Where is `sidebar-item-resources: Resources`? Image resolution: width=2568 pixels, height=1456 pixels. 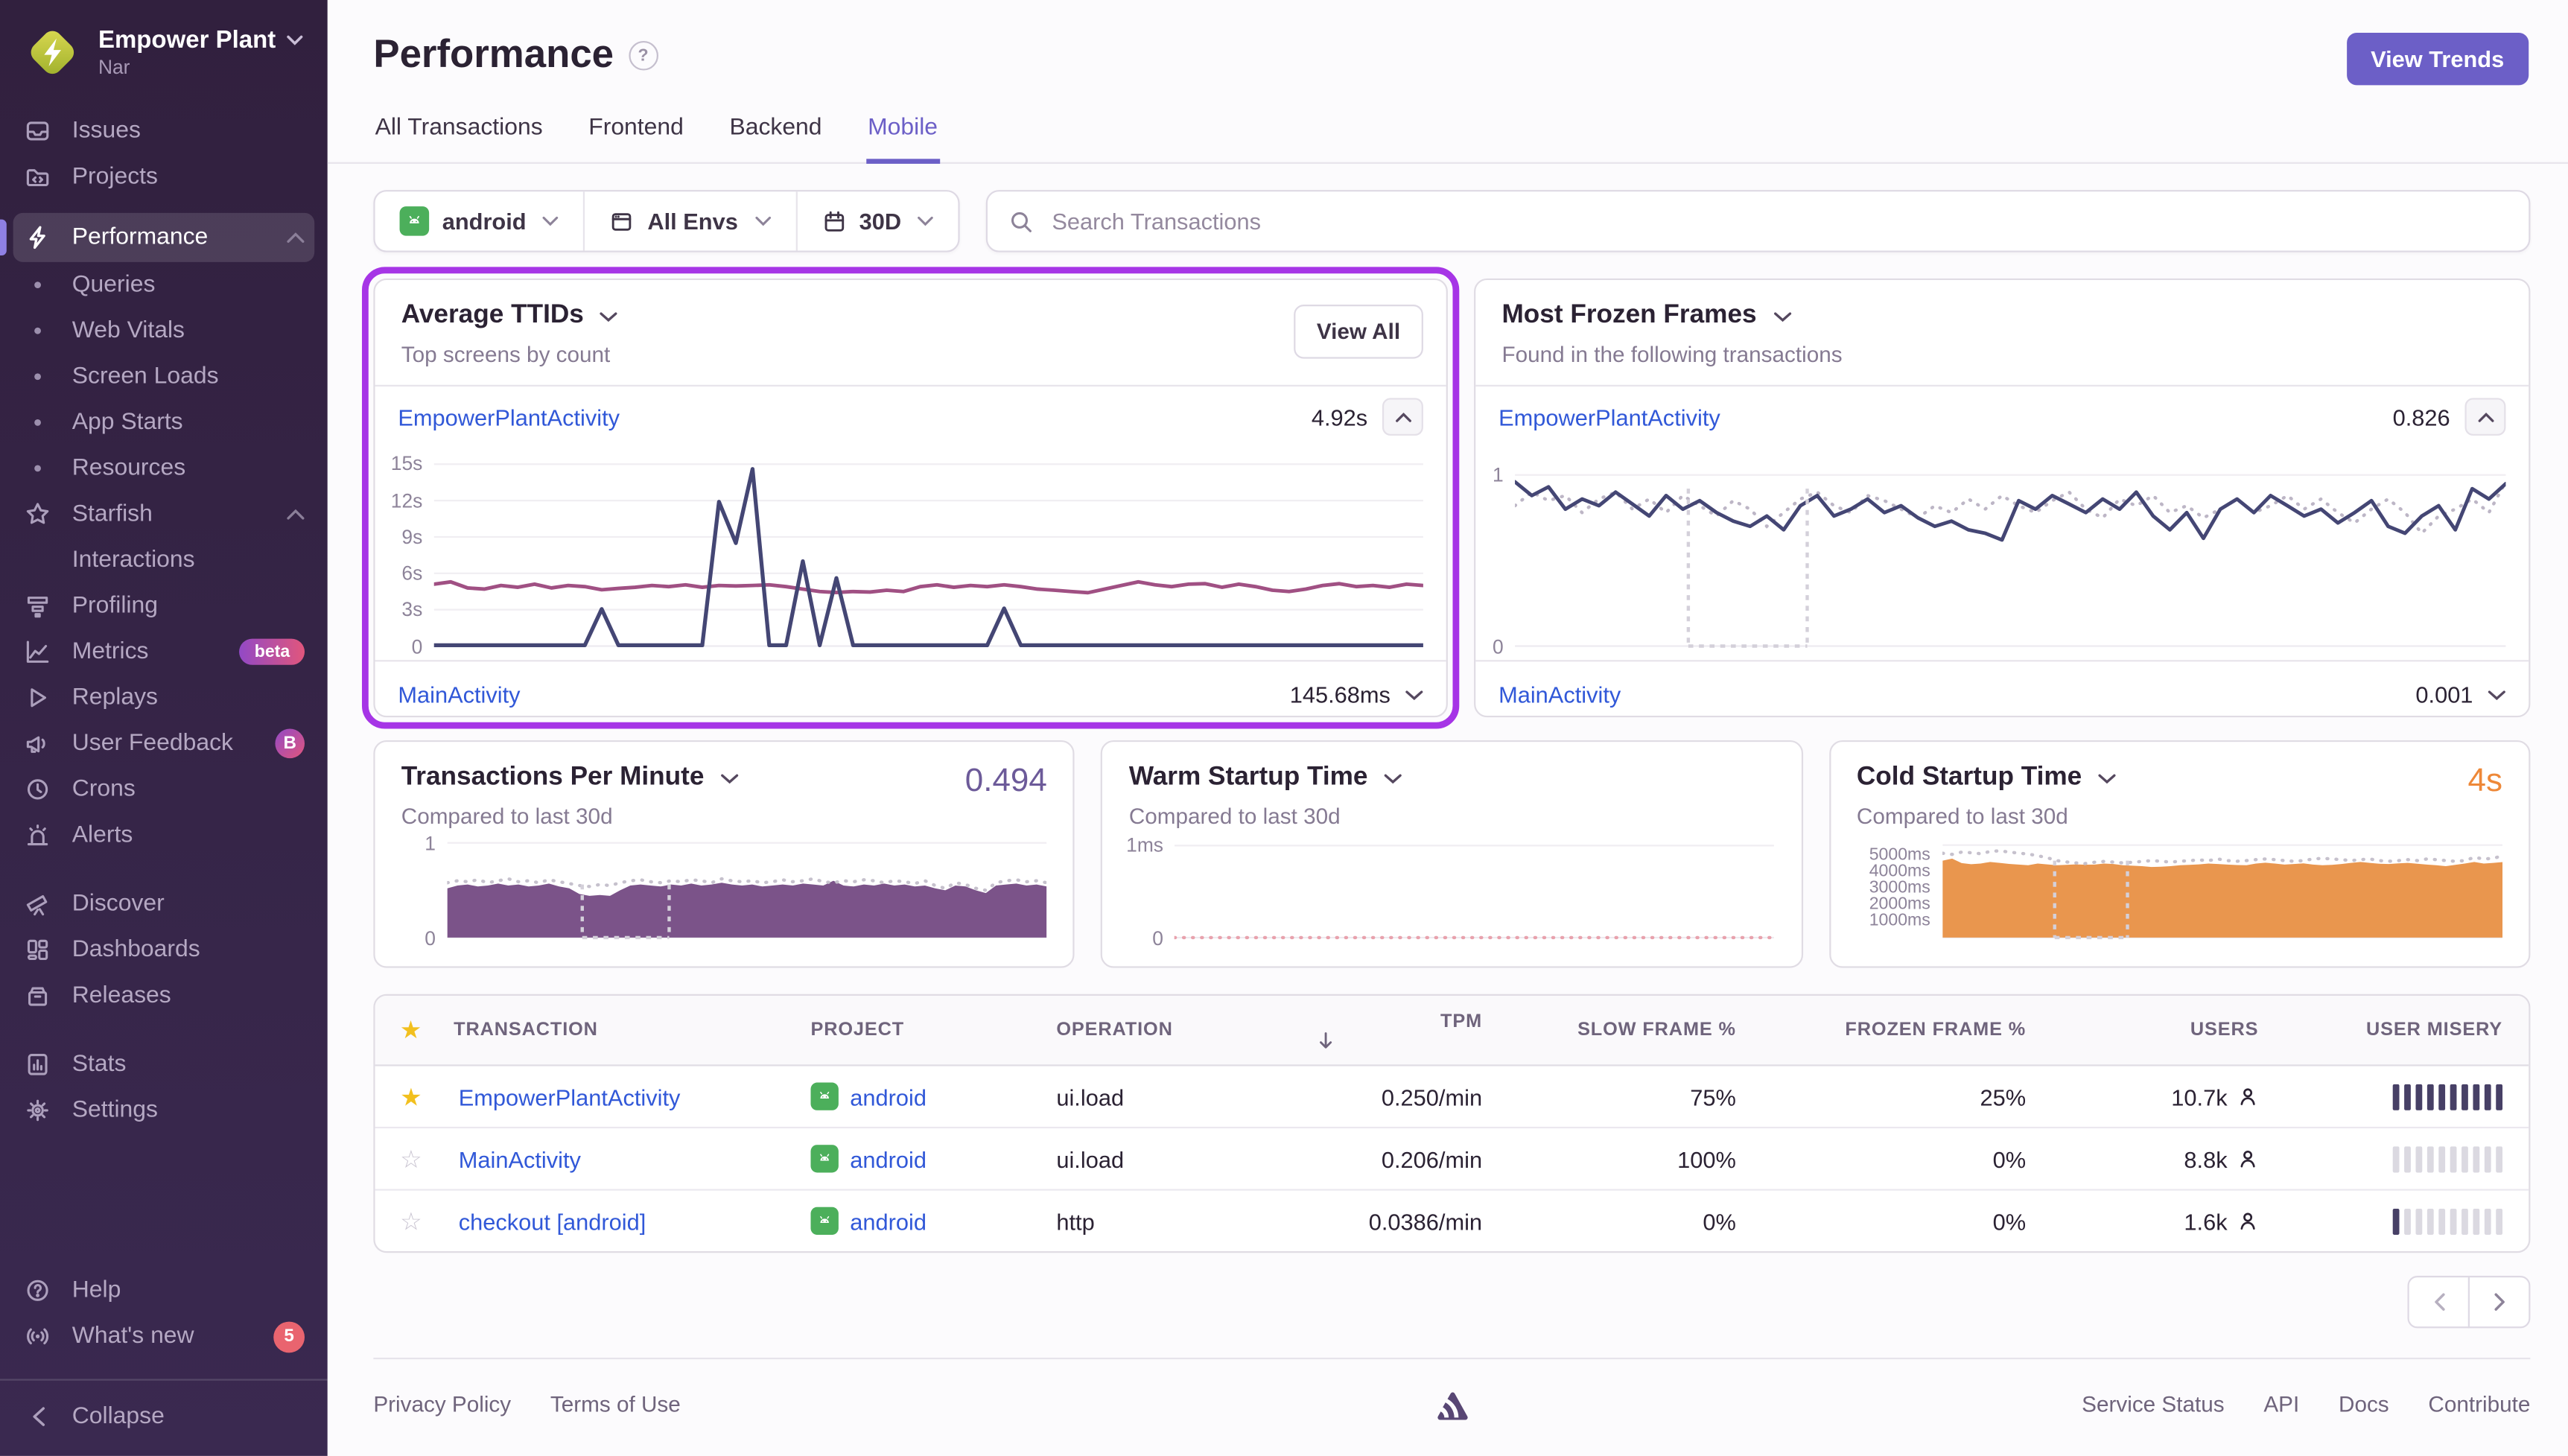
sidebar-item-resources: Resources is located at coordinates (164, 468).